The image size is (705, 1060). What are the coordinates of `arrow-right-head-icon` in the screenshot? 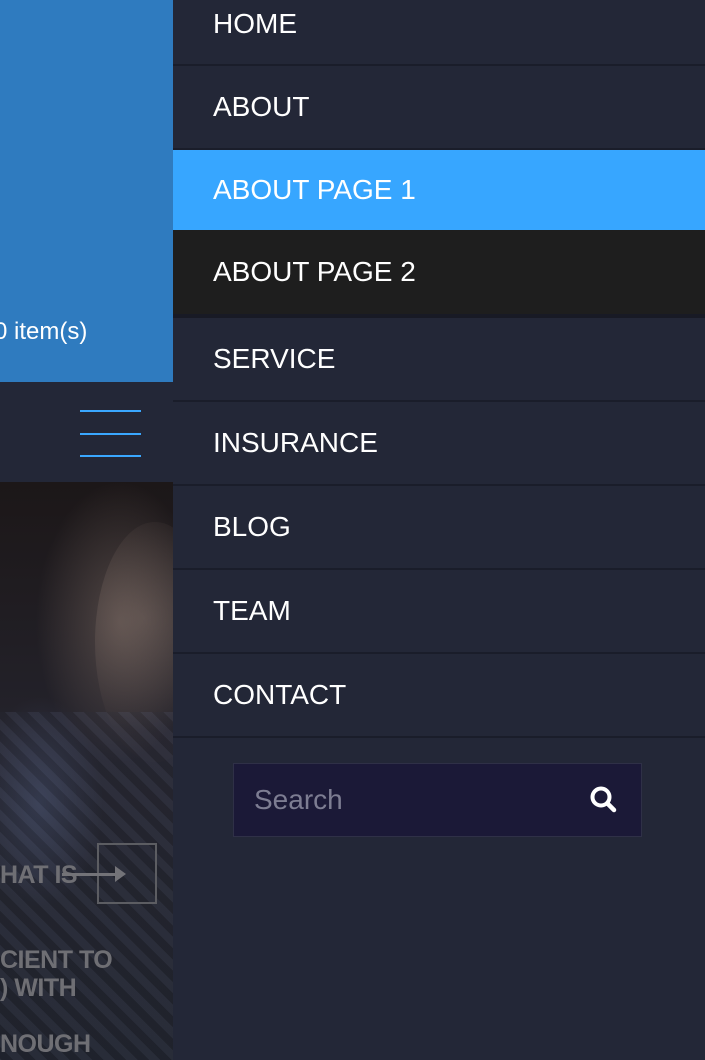 It's located at (120, 874).